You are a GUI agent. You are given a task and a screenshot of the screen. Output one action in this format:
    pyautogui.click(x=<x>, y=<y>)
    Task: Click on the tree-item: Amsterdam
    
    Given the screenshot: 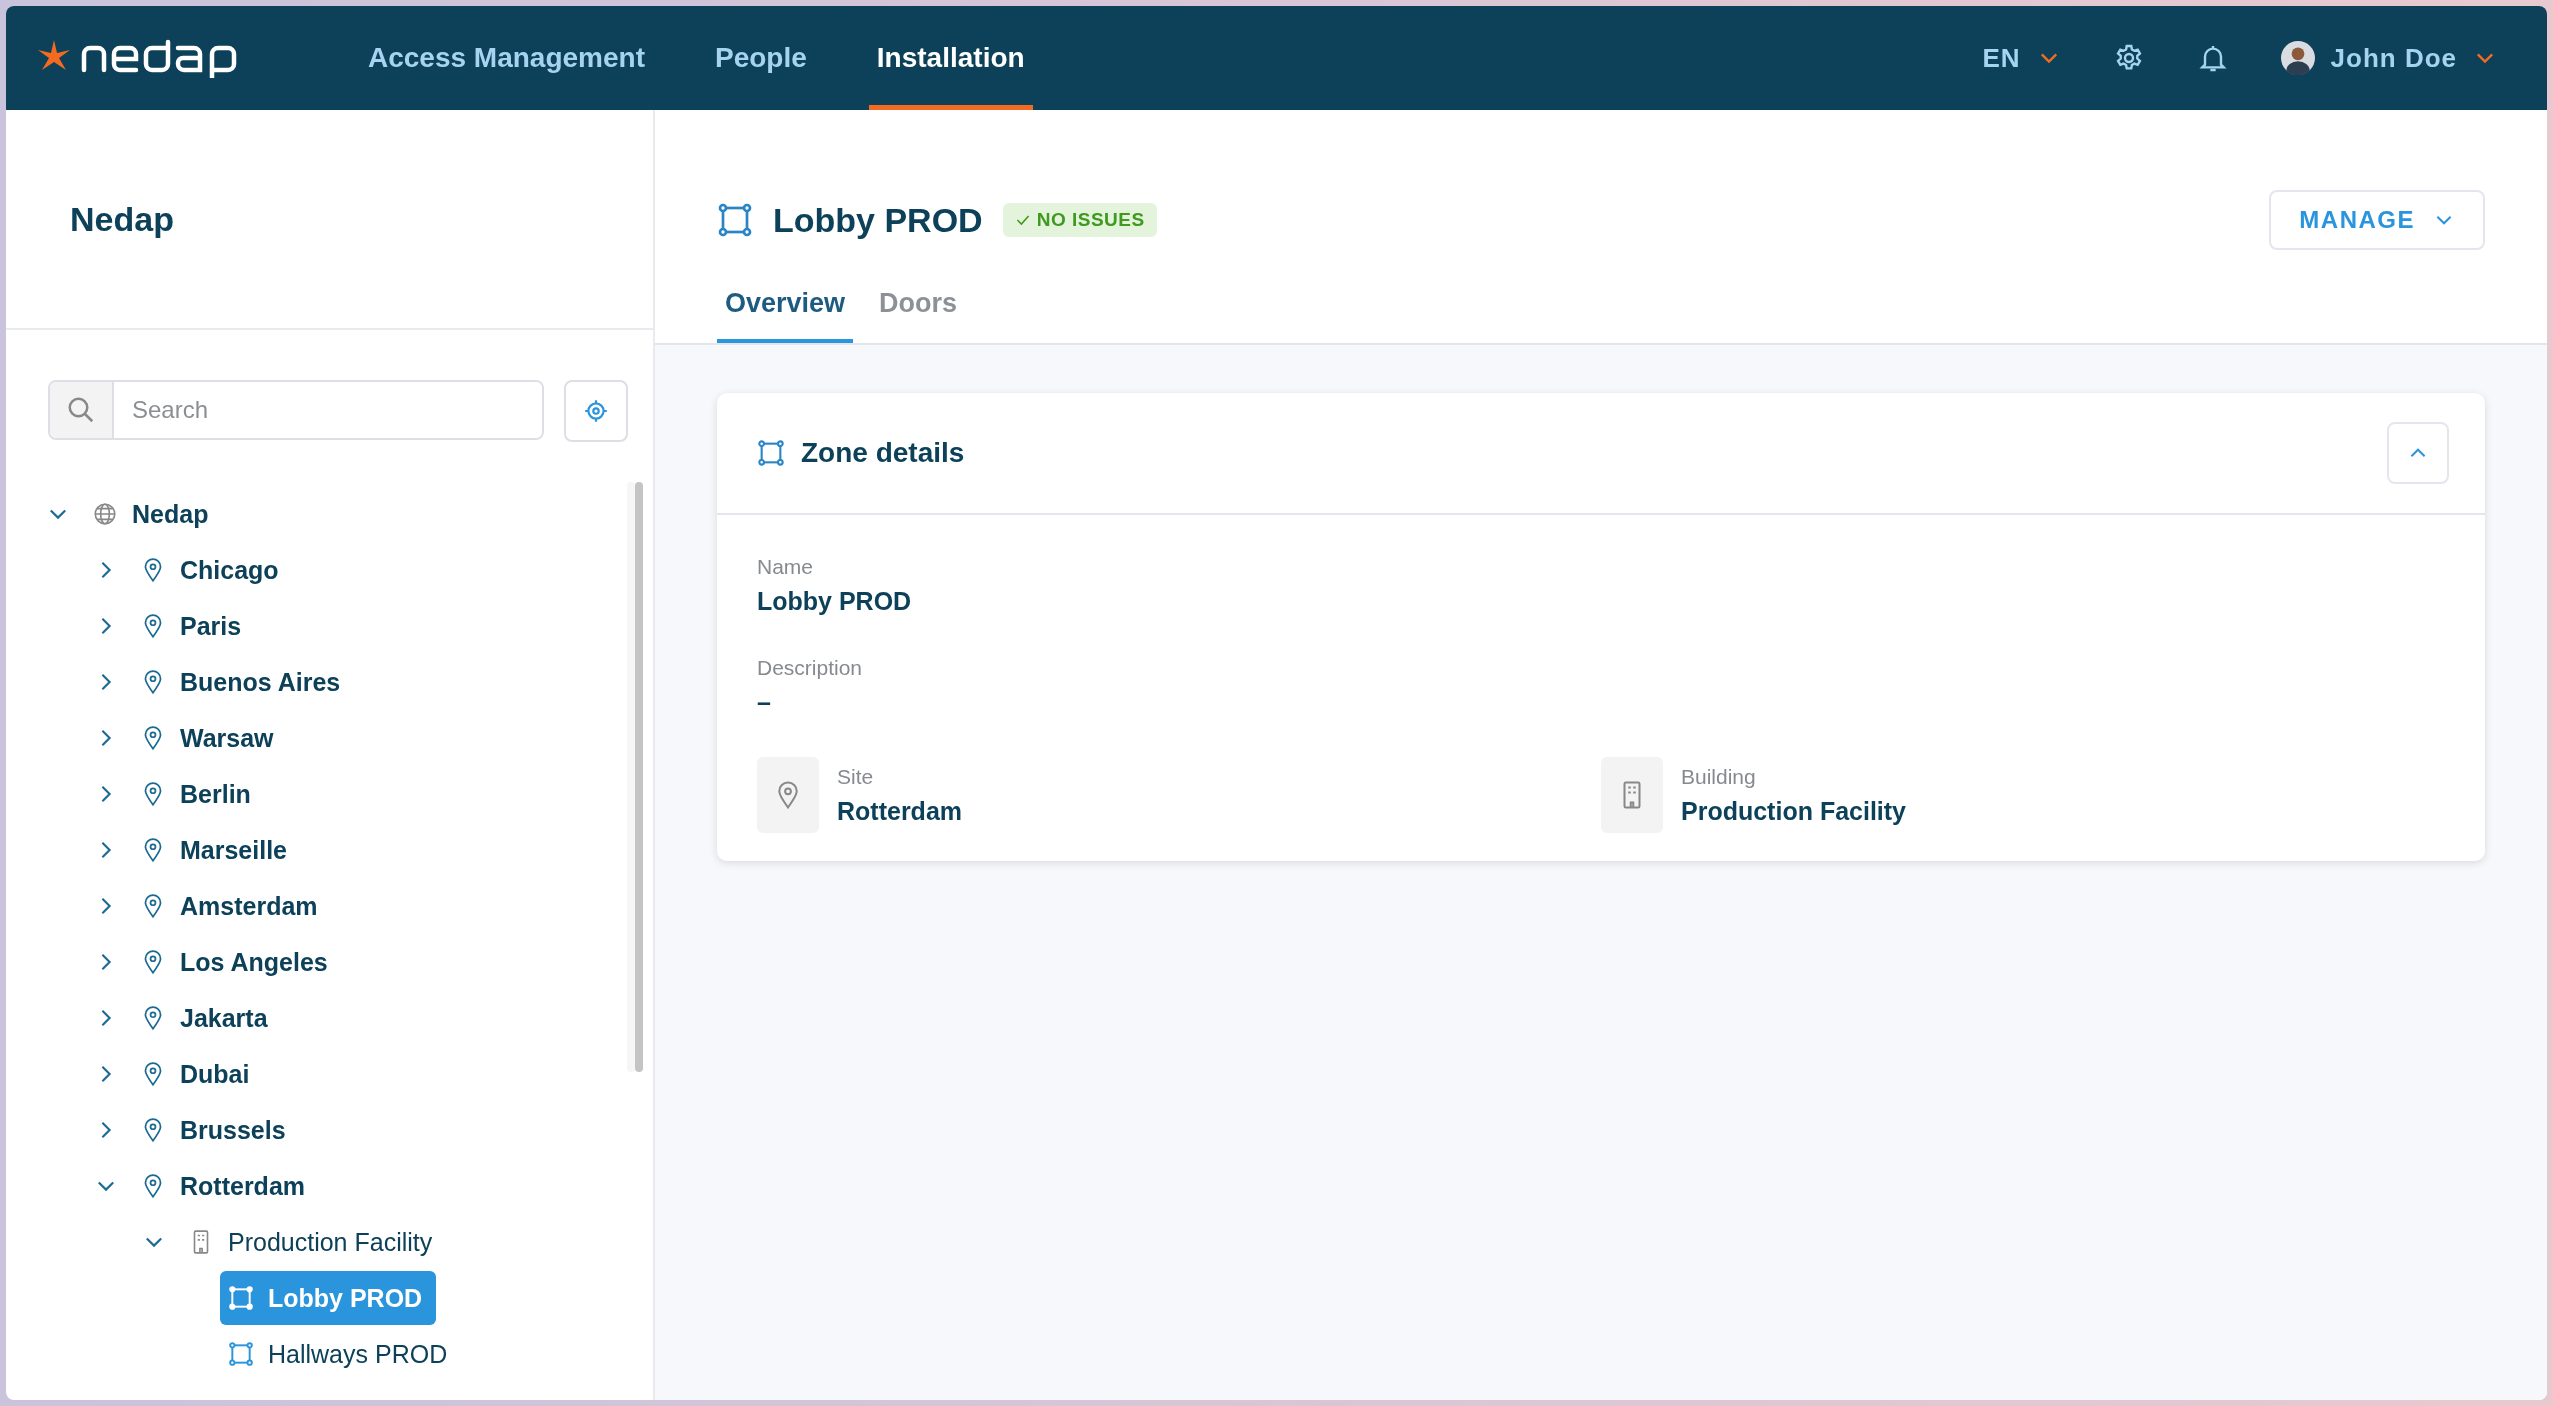 What is the action you would take?
    pyautogui.click(x=232, y=906)
    